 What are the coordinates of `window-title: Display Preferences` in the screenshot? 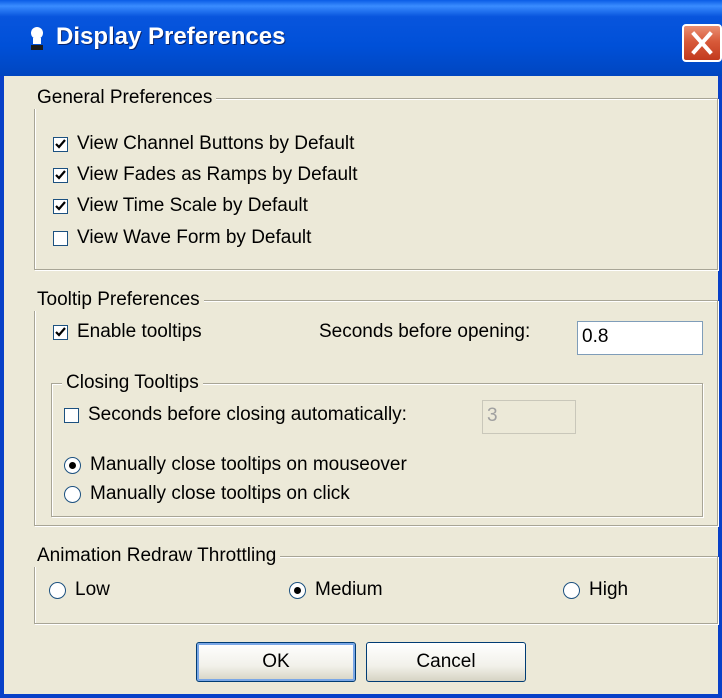 It's located at (171, 36).